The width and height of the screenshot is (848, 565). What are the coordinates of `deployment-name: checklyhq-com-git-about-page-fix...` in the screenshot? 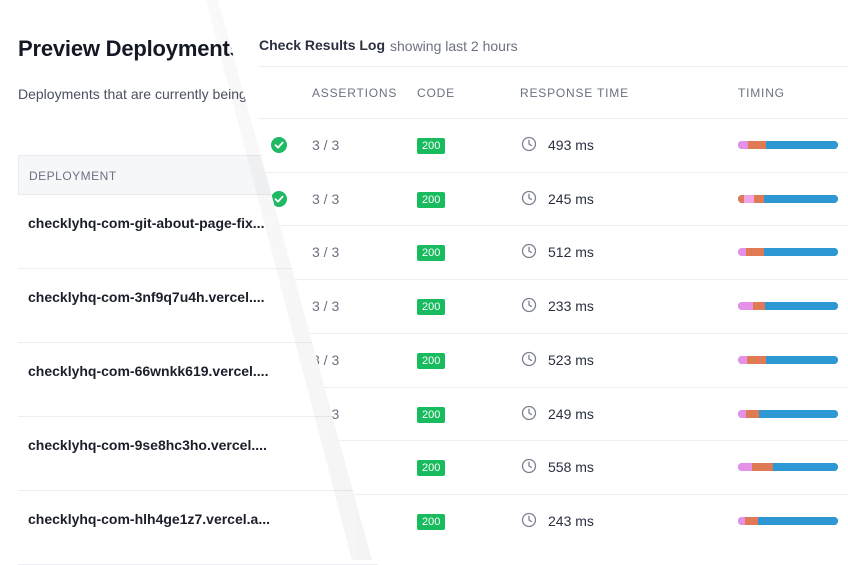 It's located at (146, 223).